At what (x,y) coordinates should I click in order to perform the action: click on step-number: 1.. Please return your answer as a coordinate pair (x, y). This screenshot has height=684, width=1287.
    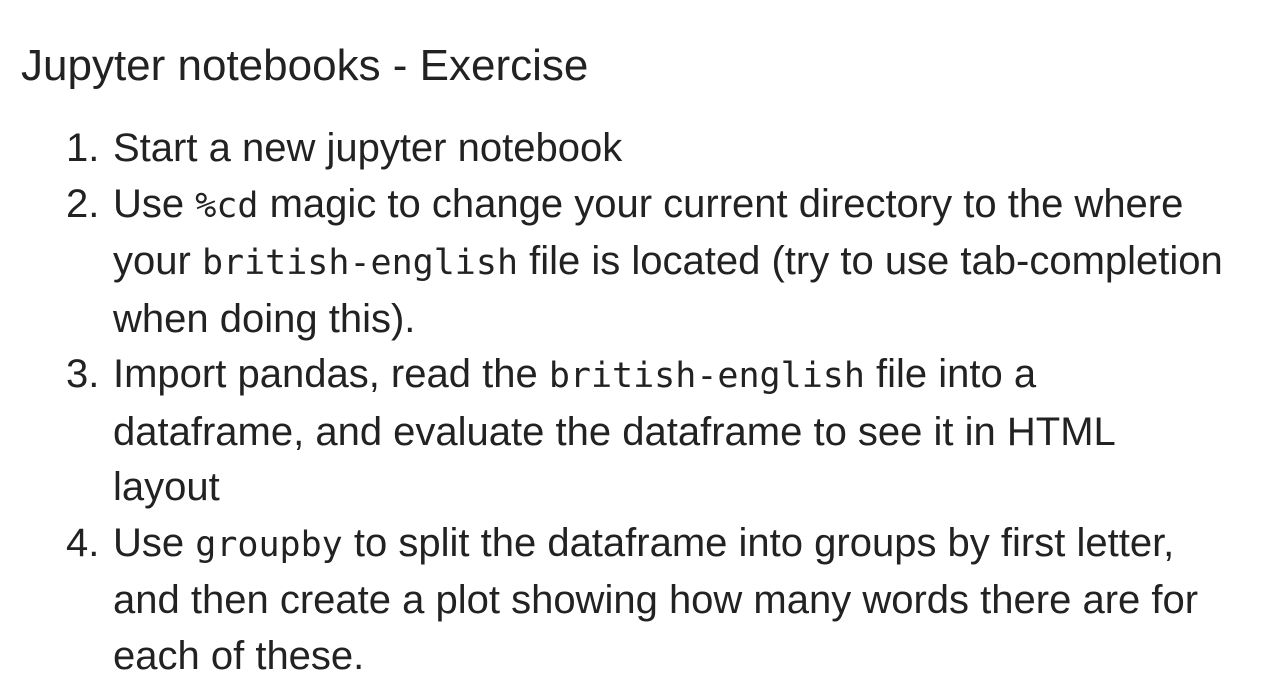
    Looking at the image, I should click on (82, 149).